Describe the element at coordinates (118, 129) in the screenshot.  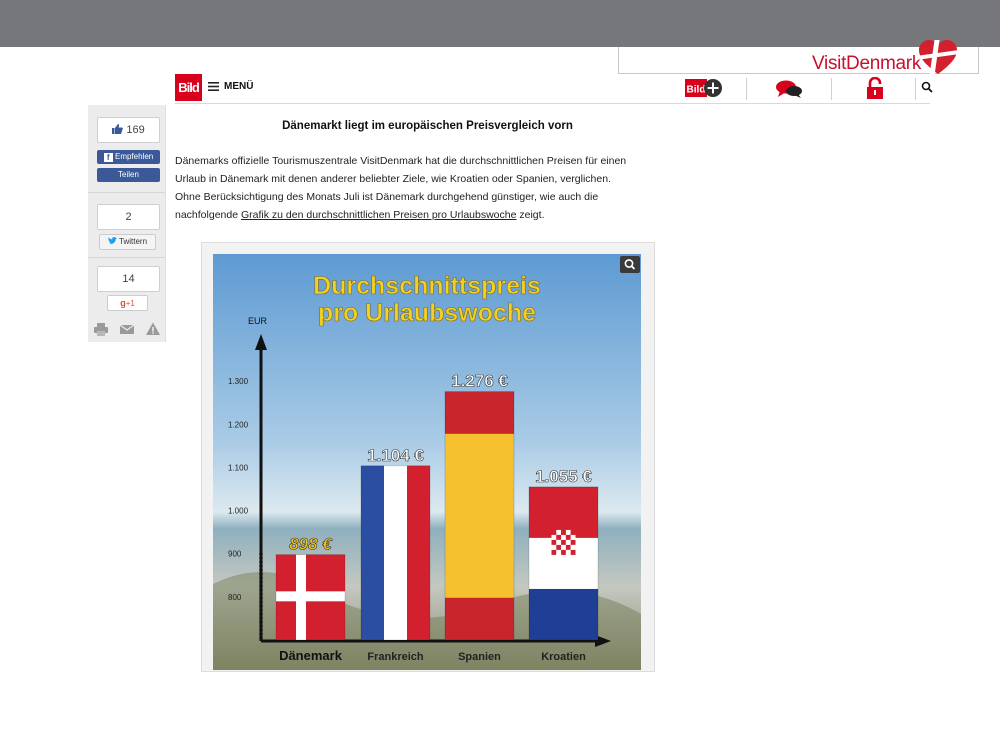
I see `thumbs-up-icon` at that location.